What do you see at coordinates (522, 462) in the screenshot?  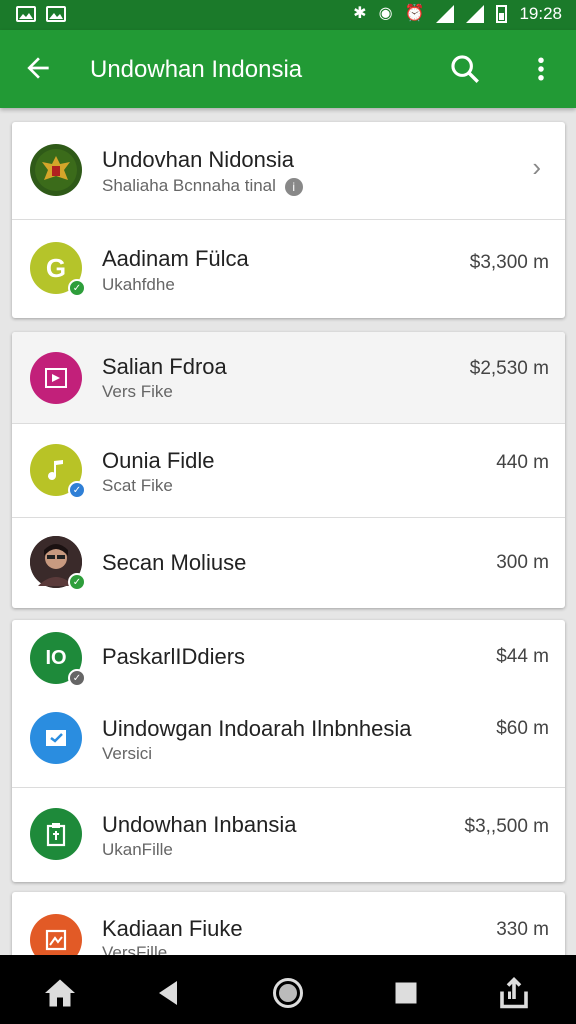 I see `row-value: 440 m` at bounding box center [522, 462].